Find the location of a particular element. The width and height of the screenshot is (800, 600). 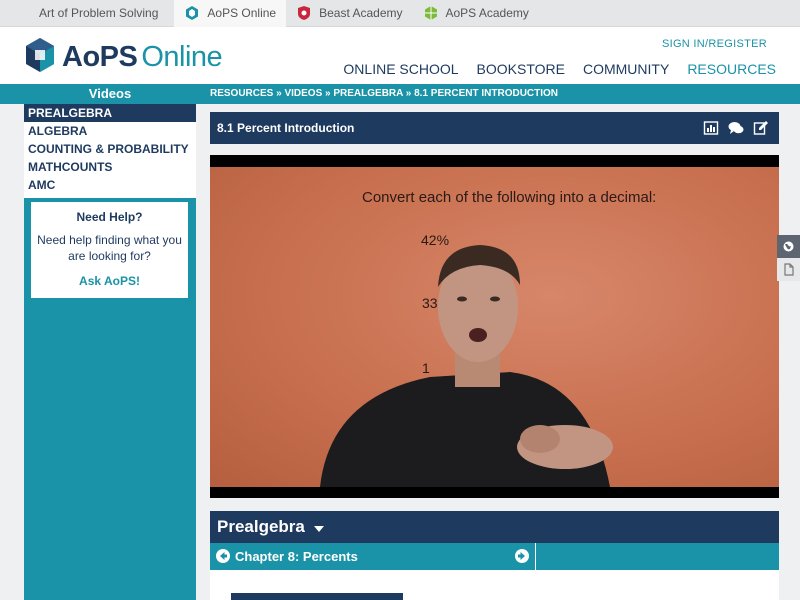

aops-online-logo: AoPS Online is located at coordinates (123, 57).